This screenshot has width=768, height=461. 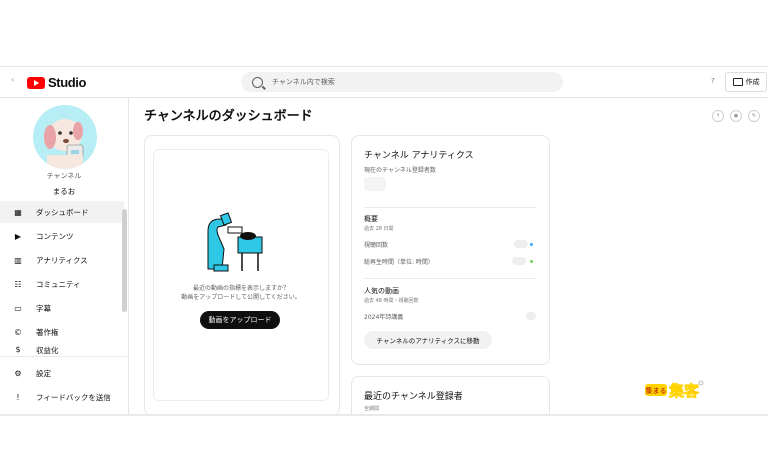 I want to click on channel-name: まるお, so click(x=64, y=191).